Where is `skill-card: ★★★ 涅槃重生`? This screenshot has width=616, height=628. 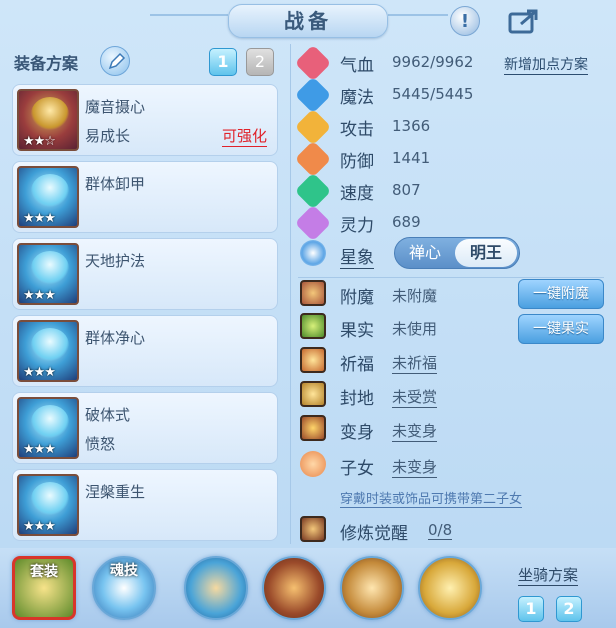 skill-card: ★★★ 涅槃重生 is located at coordinates (145, 505).